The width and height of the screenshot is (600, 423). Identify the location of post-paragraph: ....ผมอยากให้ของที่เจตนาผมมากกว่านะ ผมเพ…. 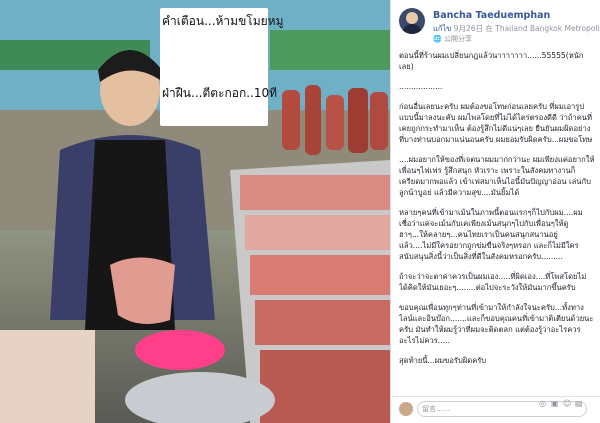
(497, 176).